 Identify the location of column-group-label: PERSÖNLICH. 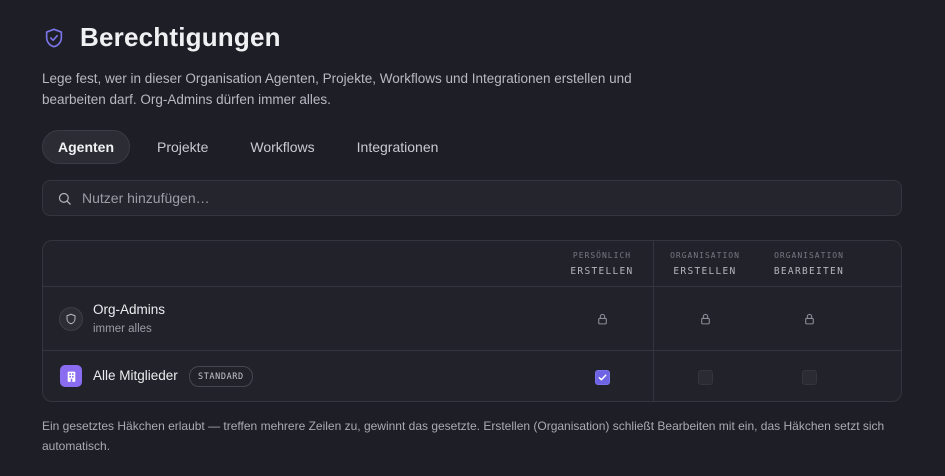
(602, 255).